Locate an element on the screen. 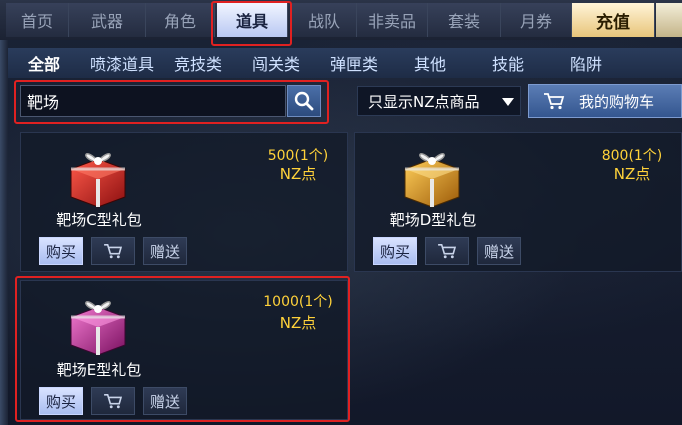  tab-label: 充值 is located at coordinates (613, 22).